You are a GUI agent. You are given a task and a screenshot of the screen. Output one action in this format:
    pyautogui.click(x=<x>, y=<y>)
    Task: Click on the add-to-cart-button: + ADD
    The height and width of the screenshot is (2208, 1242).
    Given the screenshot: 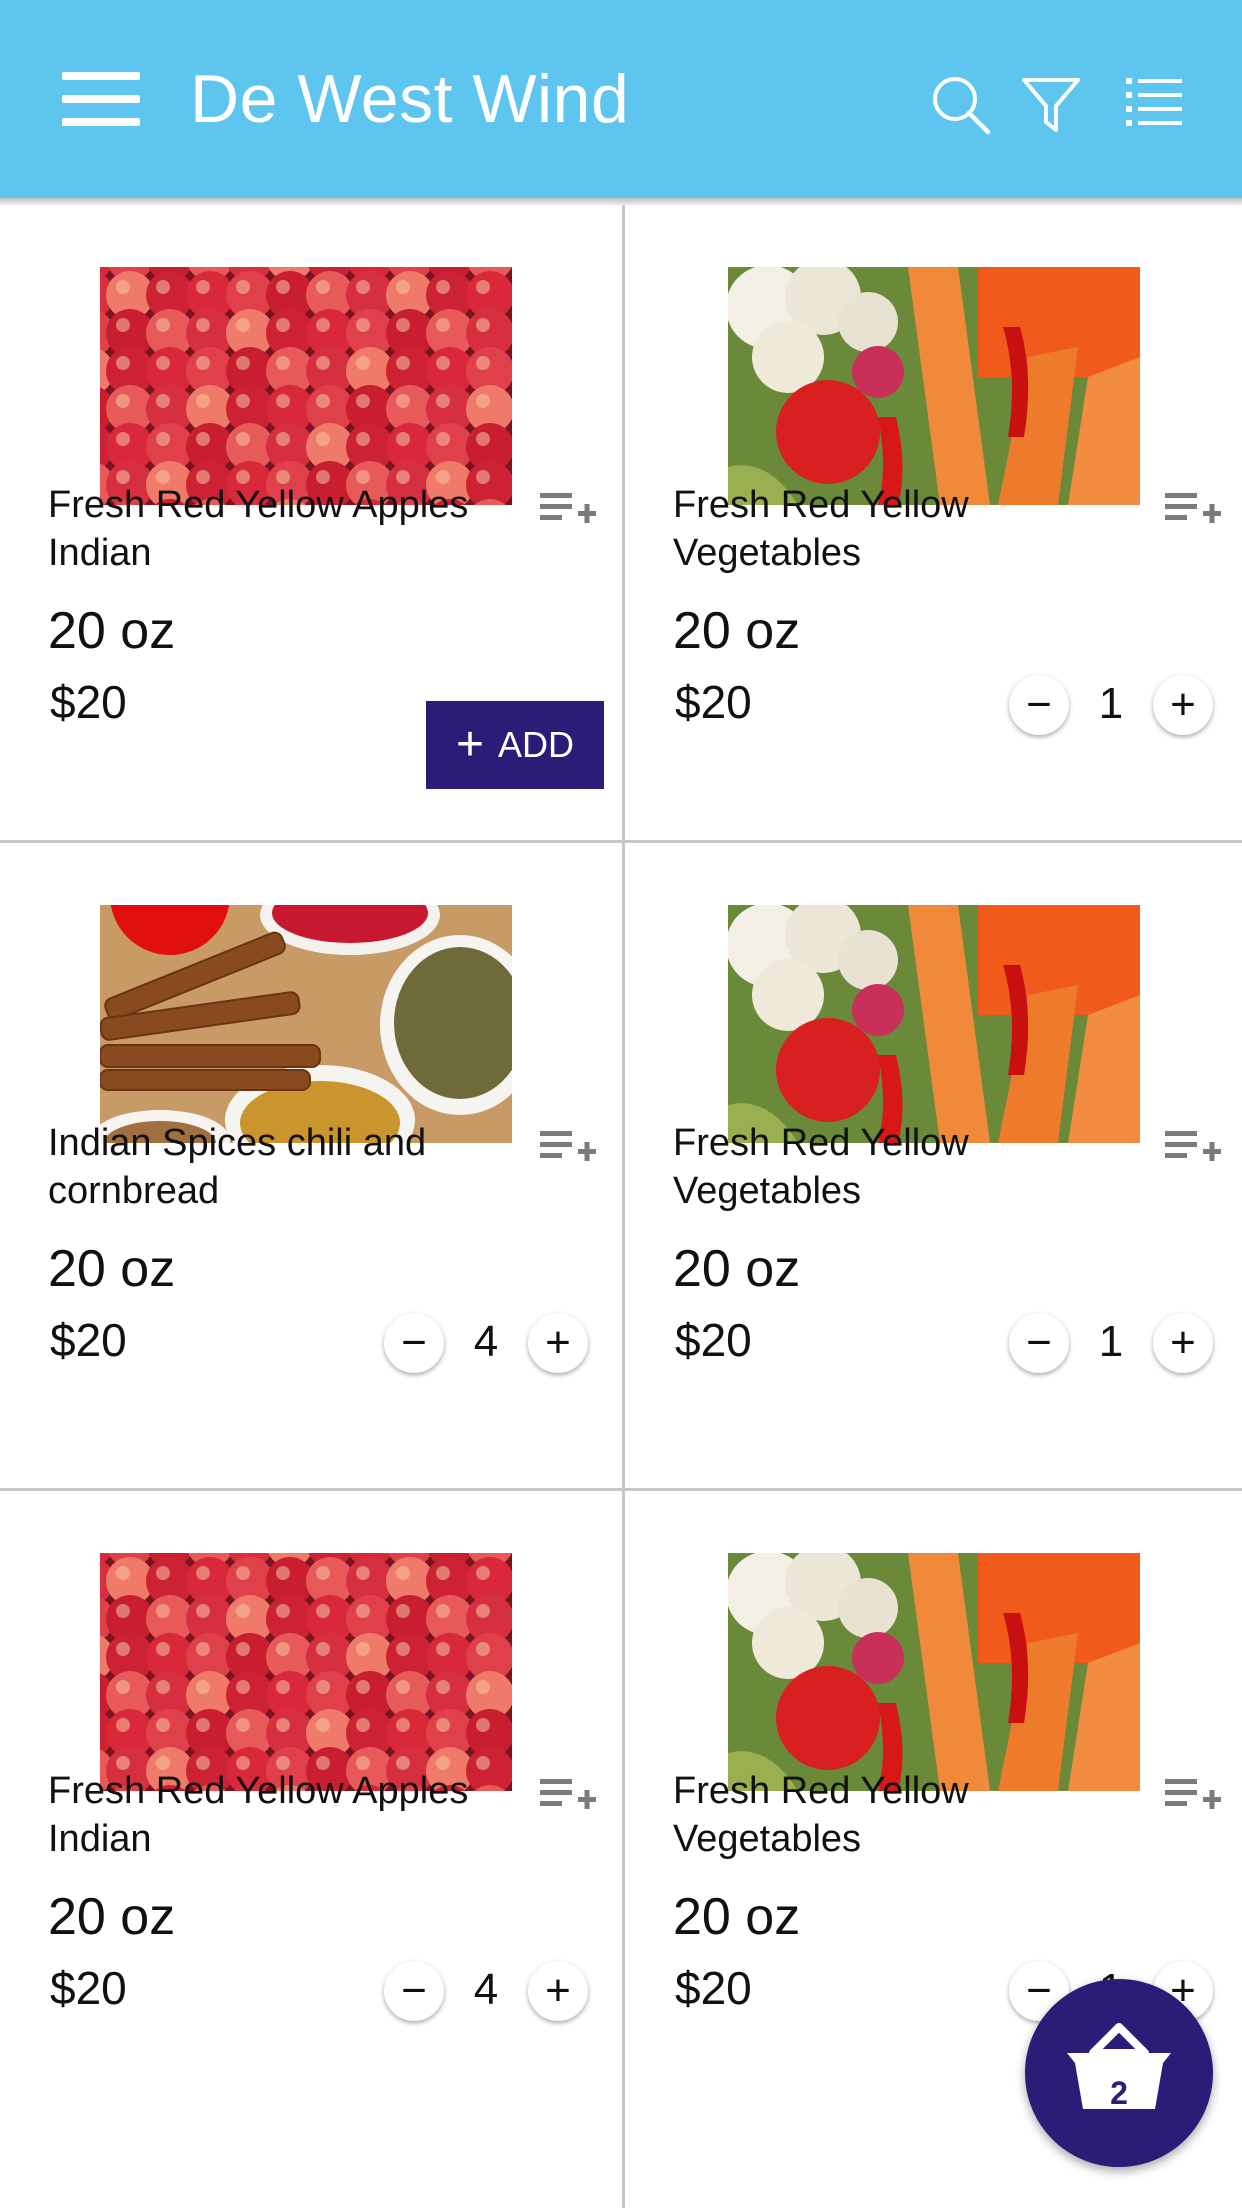 What is the action you would take?
    pyautogui.click(x=515, y=745)
    